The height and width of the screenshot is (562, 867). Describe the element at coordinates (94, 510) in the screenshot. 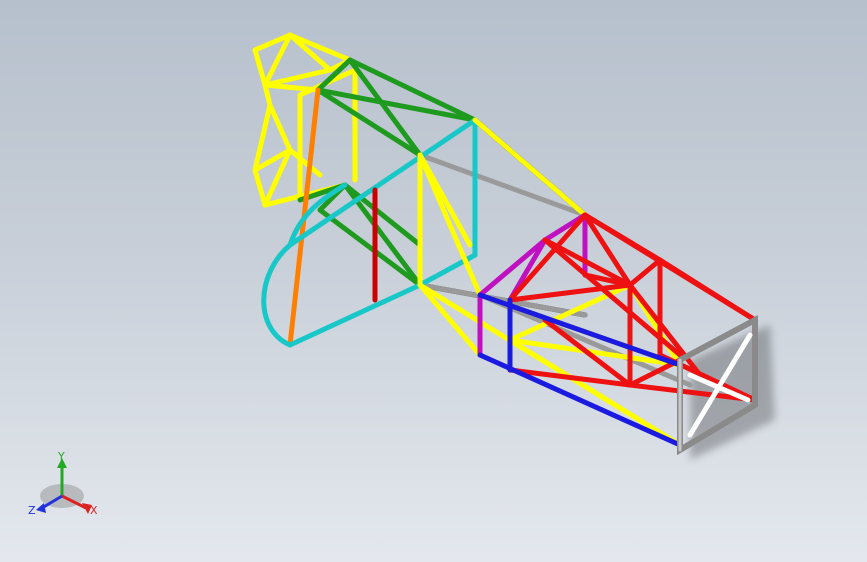

I see `triad-x-label: X` at that location.